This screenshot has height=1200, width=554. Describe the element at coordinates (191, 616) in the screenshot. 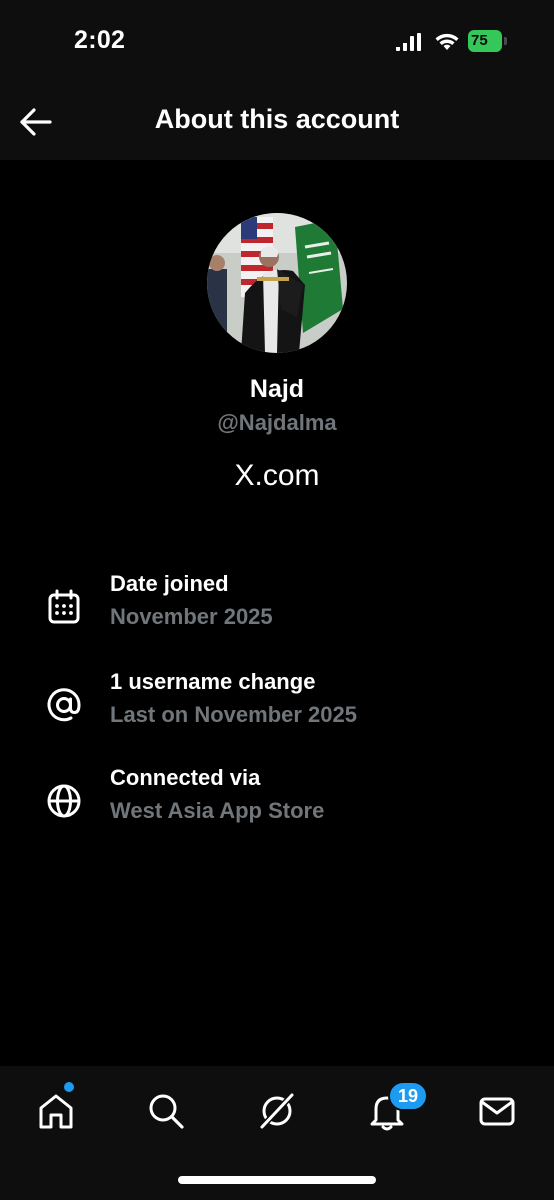

I see `info-value: November 2025` at that location.